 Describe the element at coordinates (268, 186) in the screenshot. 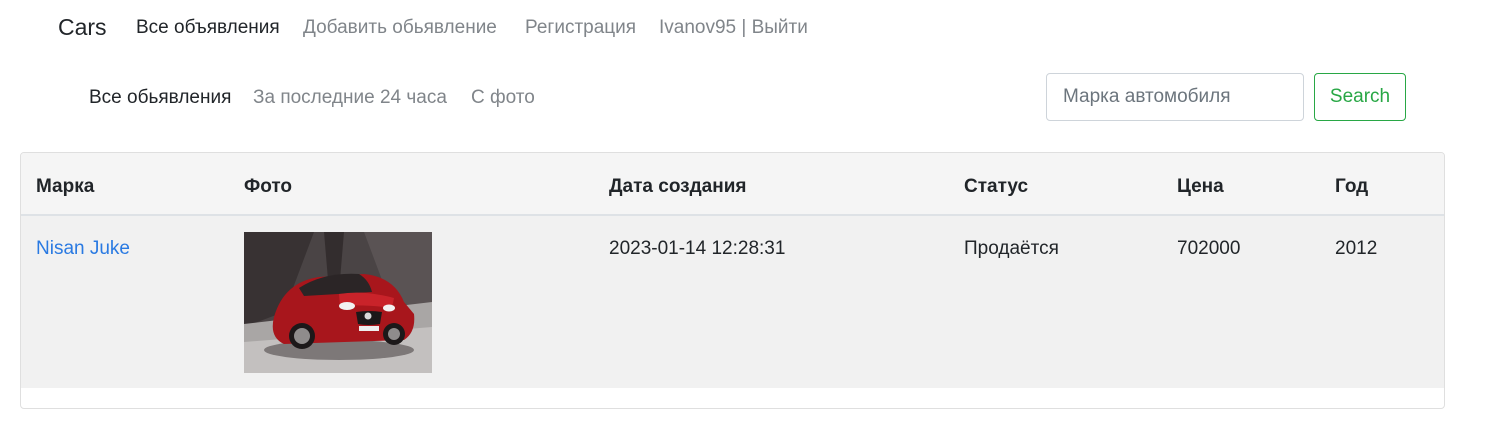

I see `col-photo: Фото` at that location.